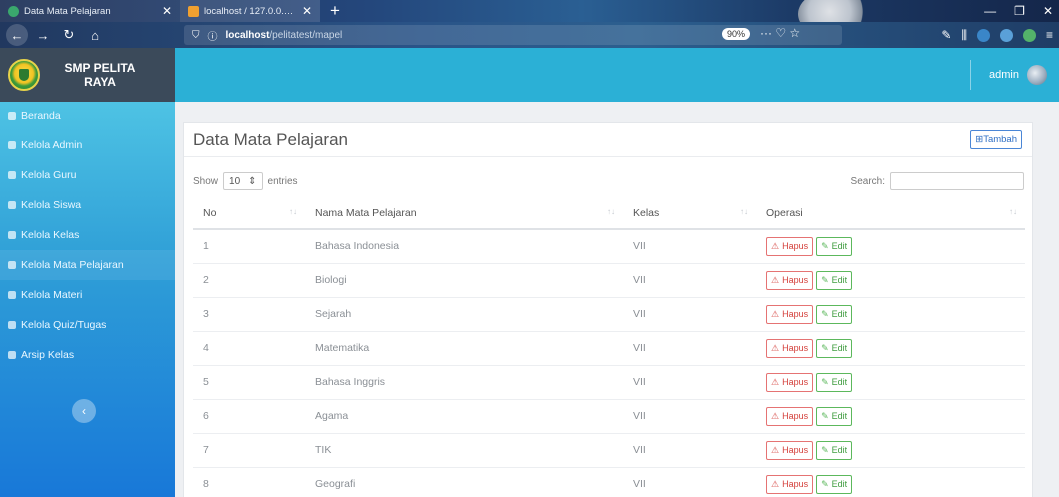  I want to click on close-window-icon: ✕, so click(1048, 11).